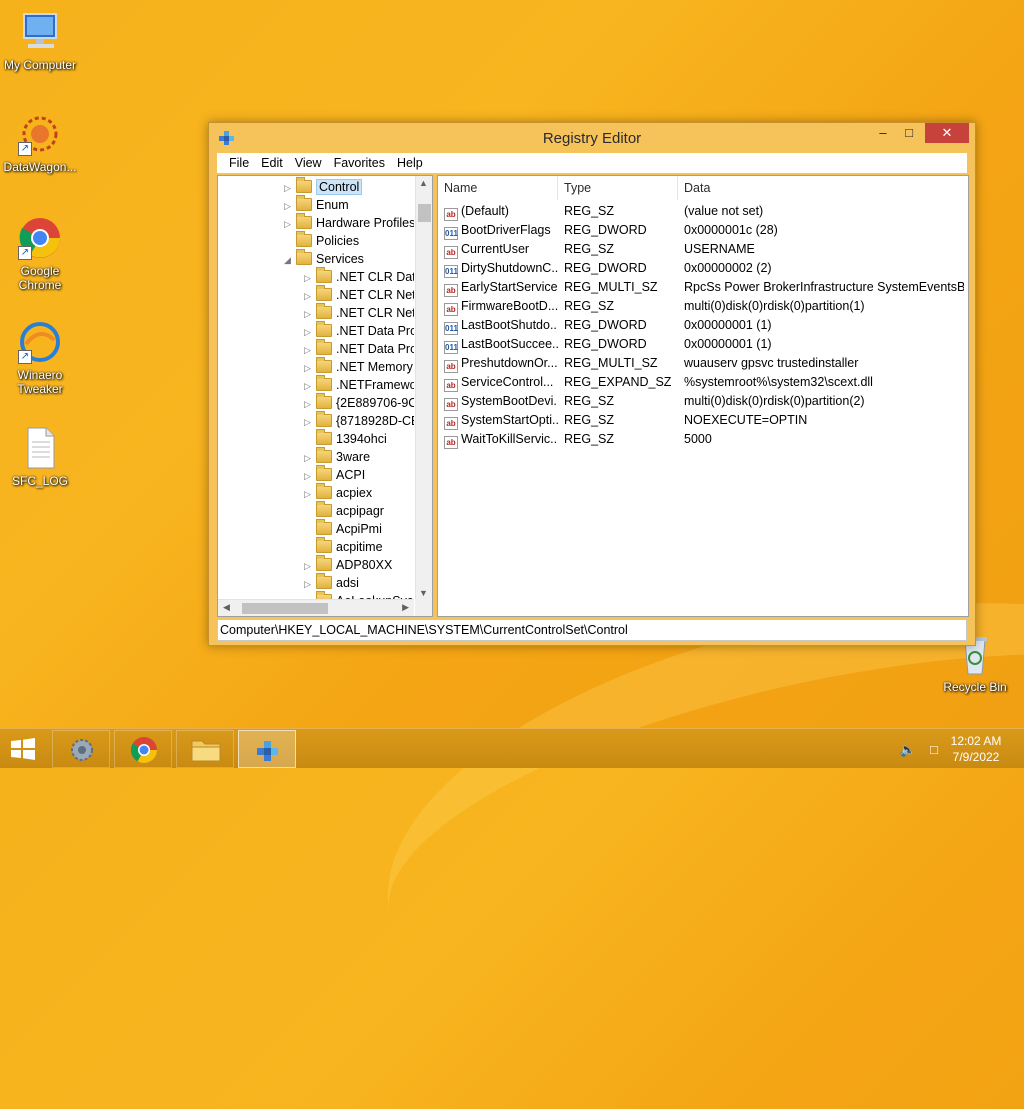 This screenshot has height=1109, width=1024. Describe the element at coordinates (423, 593) in the screenshot. I see `scroll-down-icon: ▼` at that location.